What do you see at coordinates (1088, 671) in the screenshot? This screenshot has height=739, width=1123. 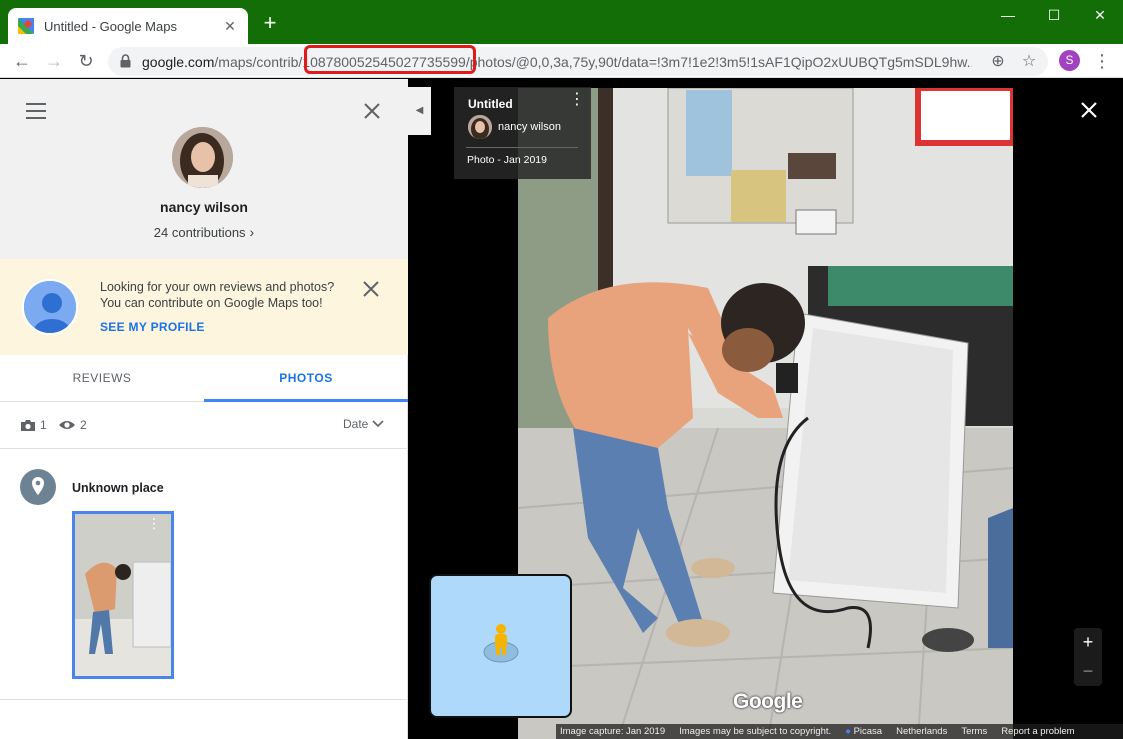 I see `zoom-out-button: −` at bounding box center [1088, 671].